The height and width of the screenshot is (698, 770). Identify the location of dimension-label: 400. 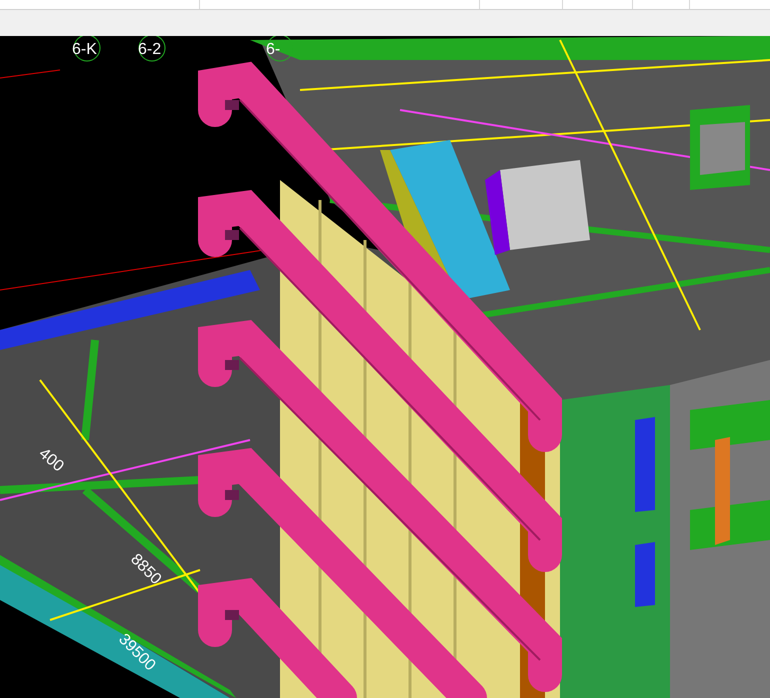
(51, 460).